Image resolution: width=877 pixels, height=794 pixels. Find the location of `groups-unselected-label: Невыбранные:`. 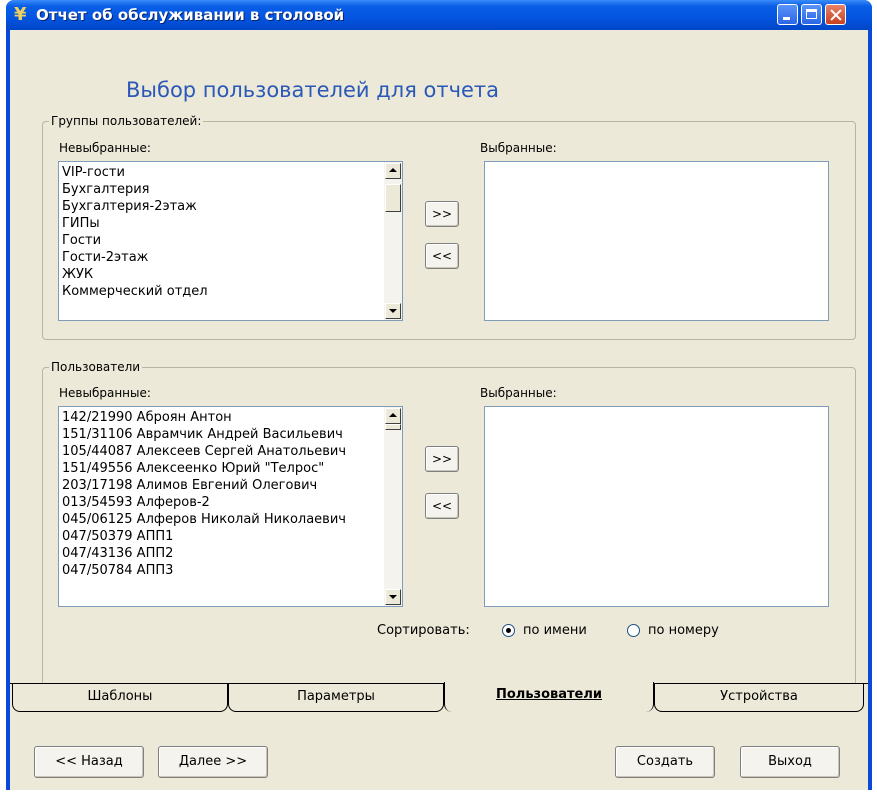

groups-unselected-label: Невыбранные: is located at coordinates (105, 148).